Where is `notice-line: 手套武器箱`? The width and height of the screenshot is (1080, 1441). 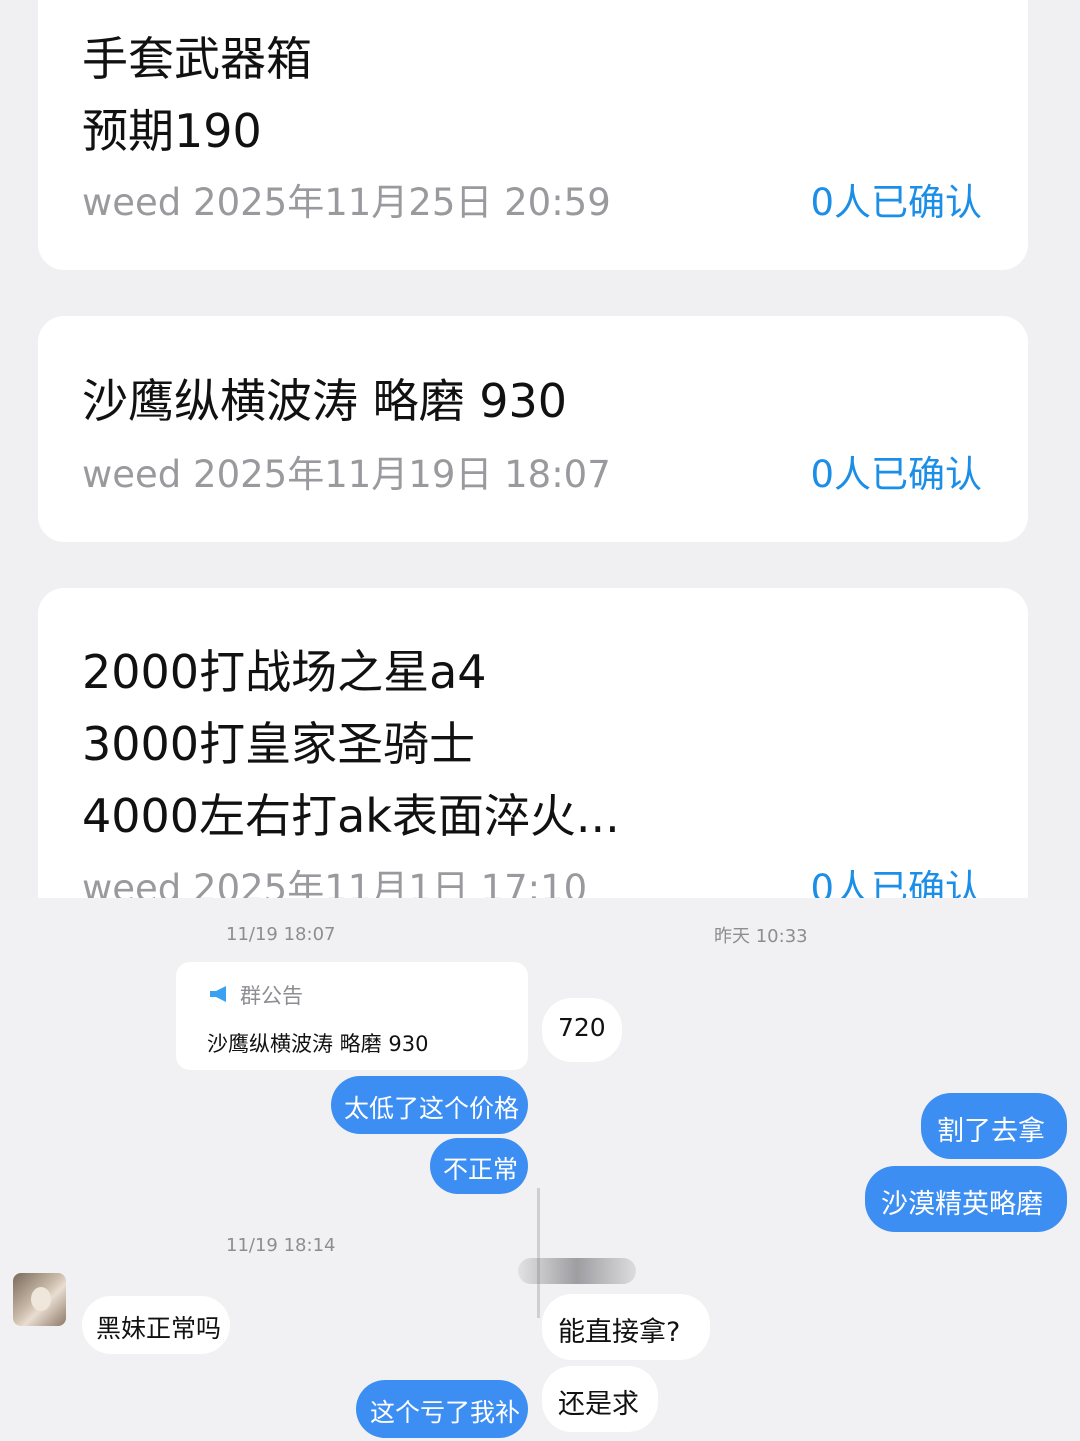
notice-line: 手套武器箱 is located at coordinates (197, 59).